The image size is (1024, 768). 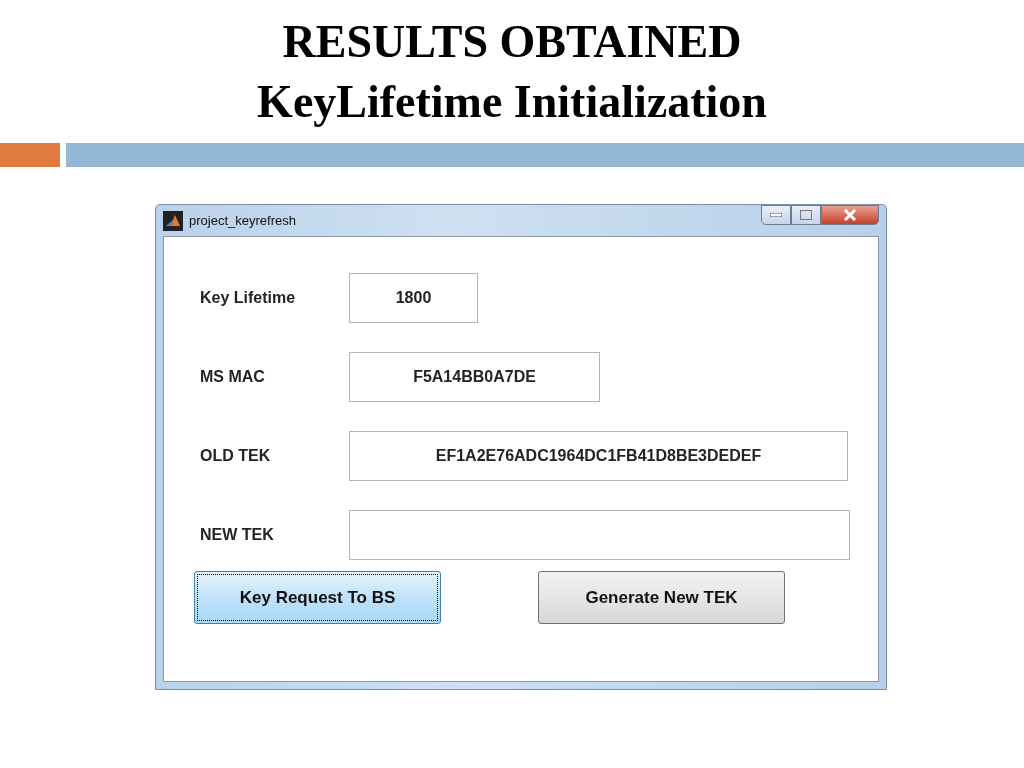 I want to click on close-button, so click(x=850, y=215).